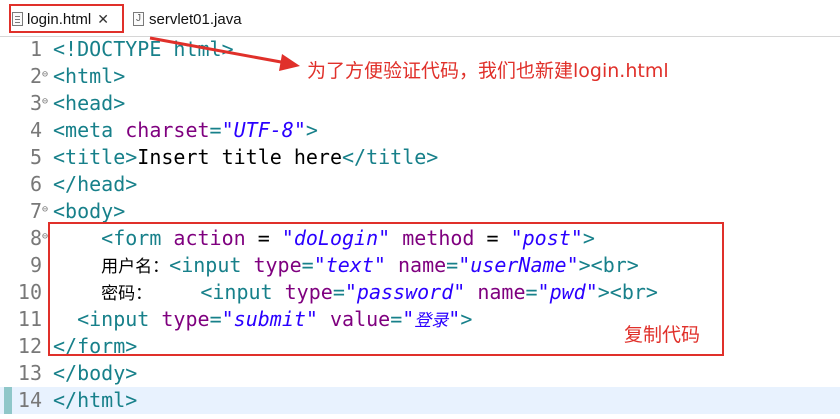 This screenshot has height=419, width=840. I want to click on token-tag: =, so click(215, 130).